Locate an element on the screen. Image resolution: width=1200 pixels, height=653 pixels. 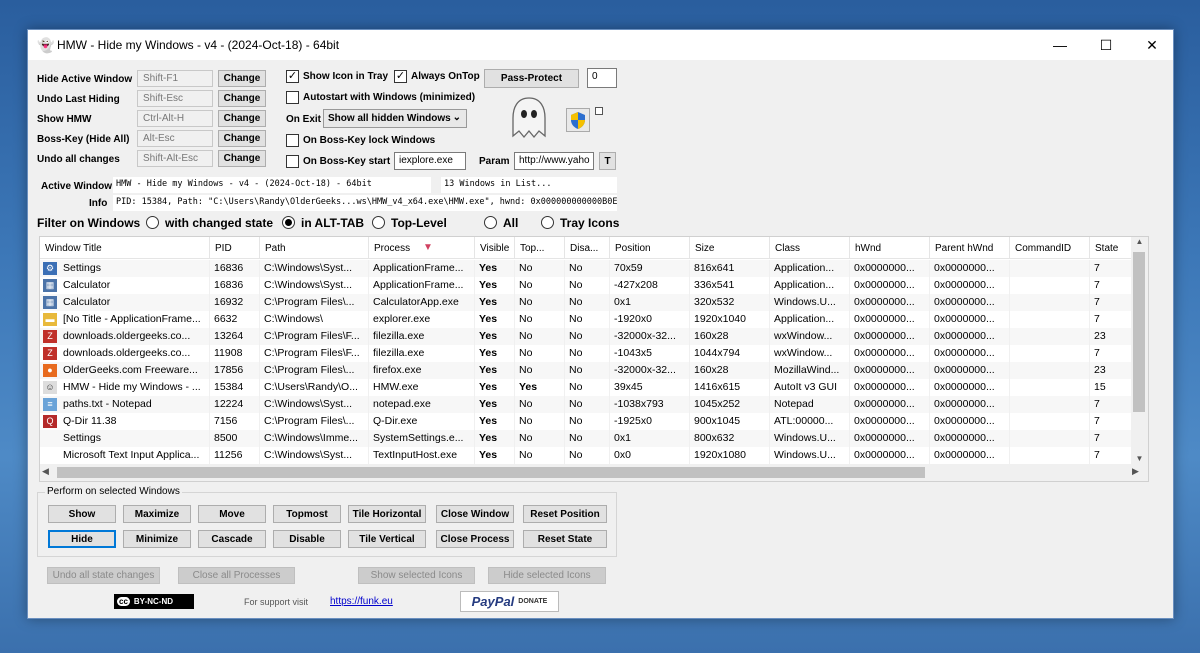
hotkey-field: Shift-F1 is located at coordinates (175, 78).